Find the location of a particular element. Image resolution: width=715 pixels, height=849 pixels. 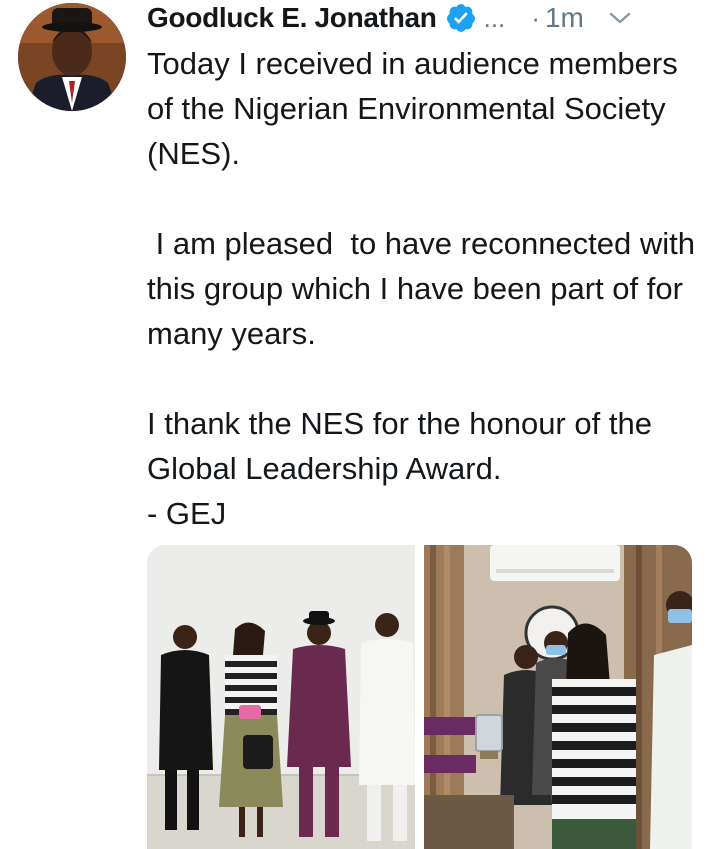

media-photo-award is located at coordinates (558, 697).